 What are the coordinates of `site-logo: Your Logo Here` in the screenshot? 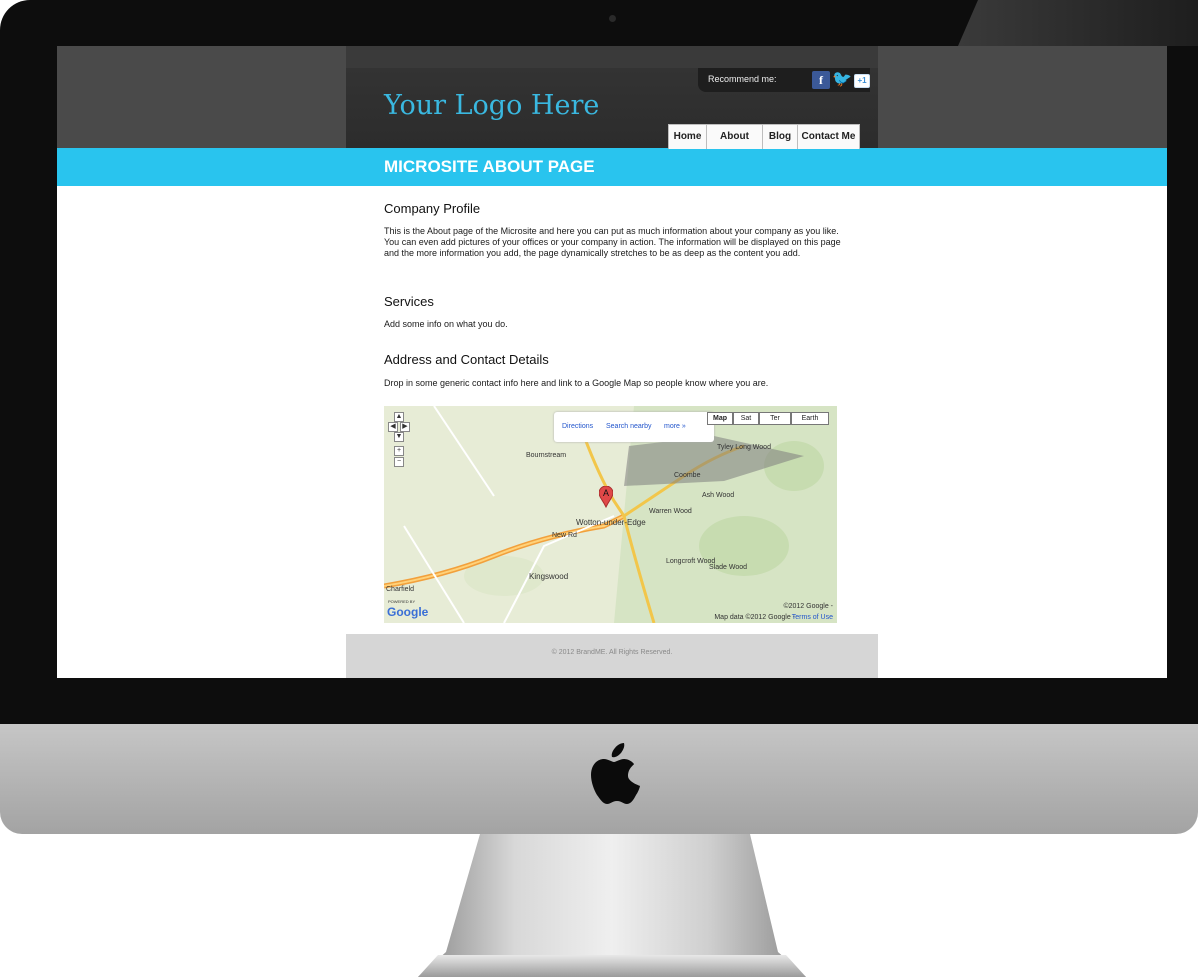 It's located at (491, 105).